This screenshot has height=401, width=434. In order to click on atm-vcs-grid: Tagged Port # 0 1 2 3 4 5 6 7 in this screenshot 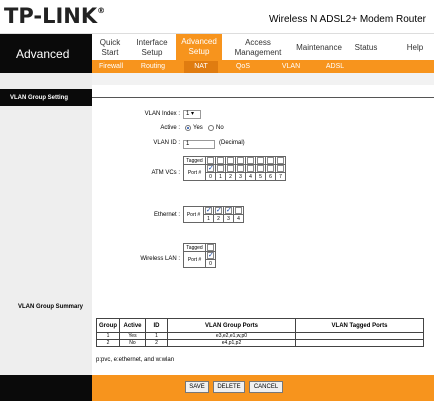, I will do `click(234, 168)`.